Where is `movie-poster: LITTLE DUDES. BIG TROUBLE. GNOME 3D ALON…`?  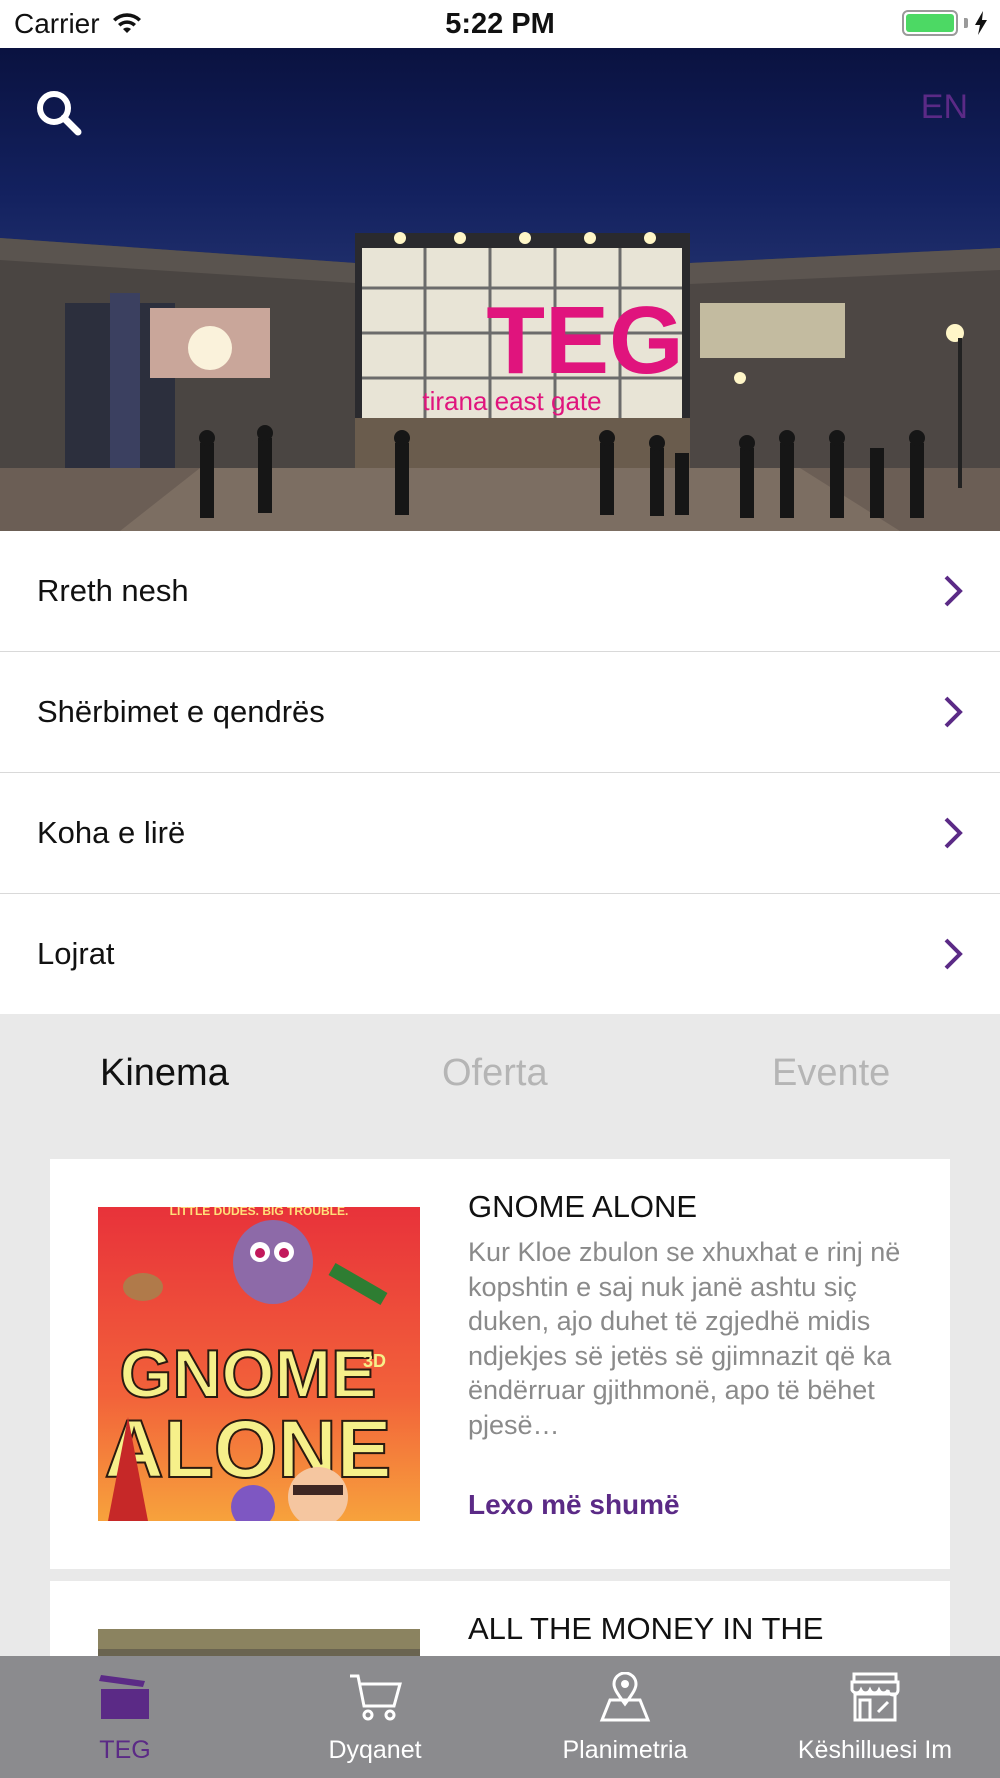
movie-poster: LITTLE DUDES. BIG TROUBLE. GNOME 3D ALON… is located at coordinates (259, 1364).